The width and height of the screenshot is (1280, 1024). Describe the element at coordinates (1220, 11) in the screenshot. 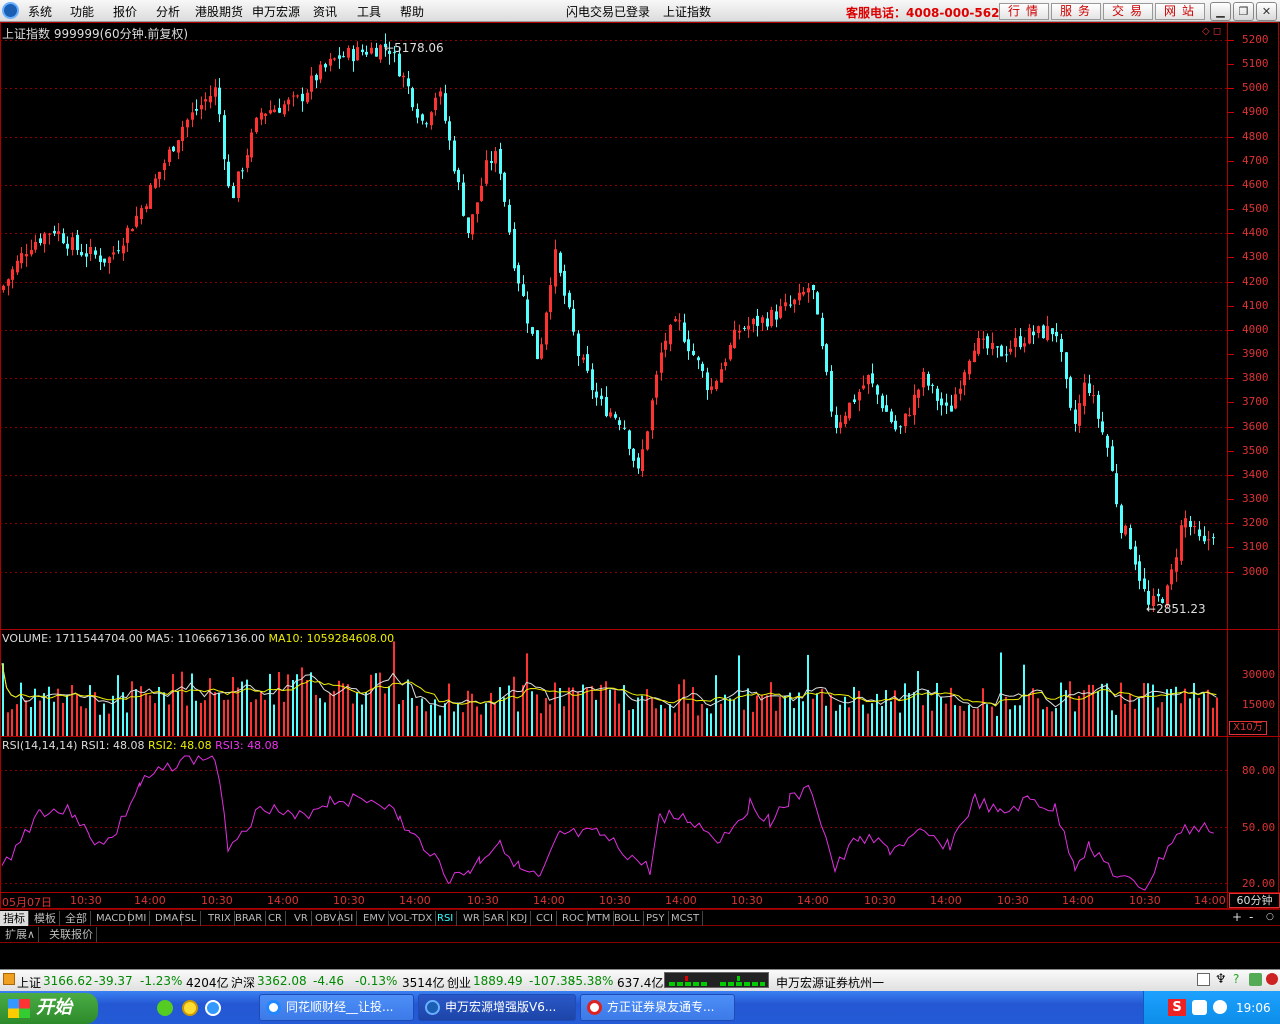

I see `minimize-icon: ▁` at that location.